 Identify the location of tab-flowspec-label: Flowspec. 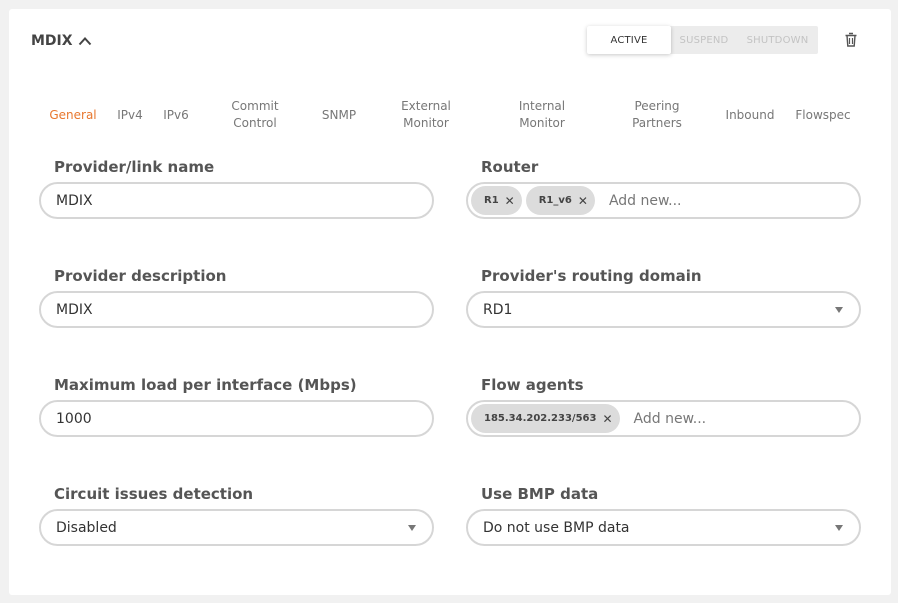
(823, 115).